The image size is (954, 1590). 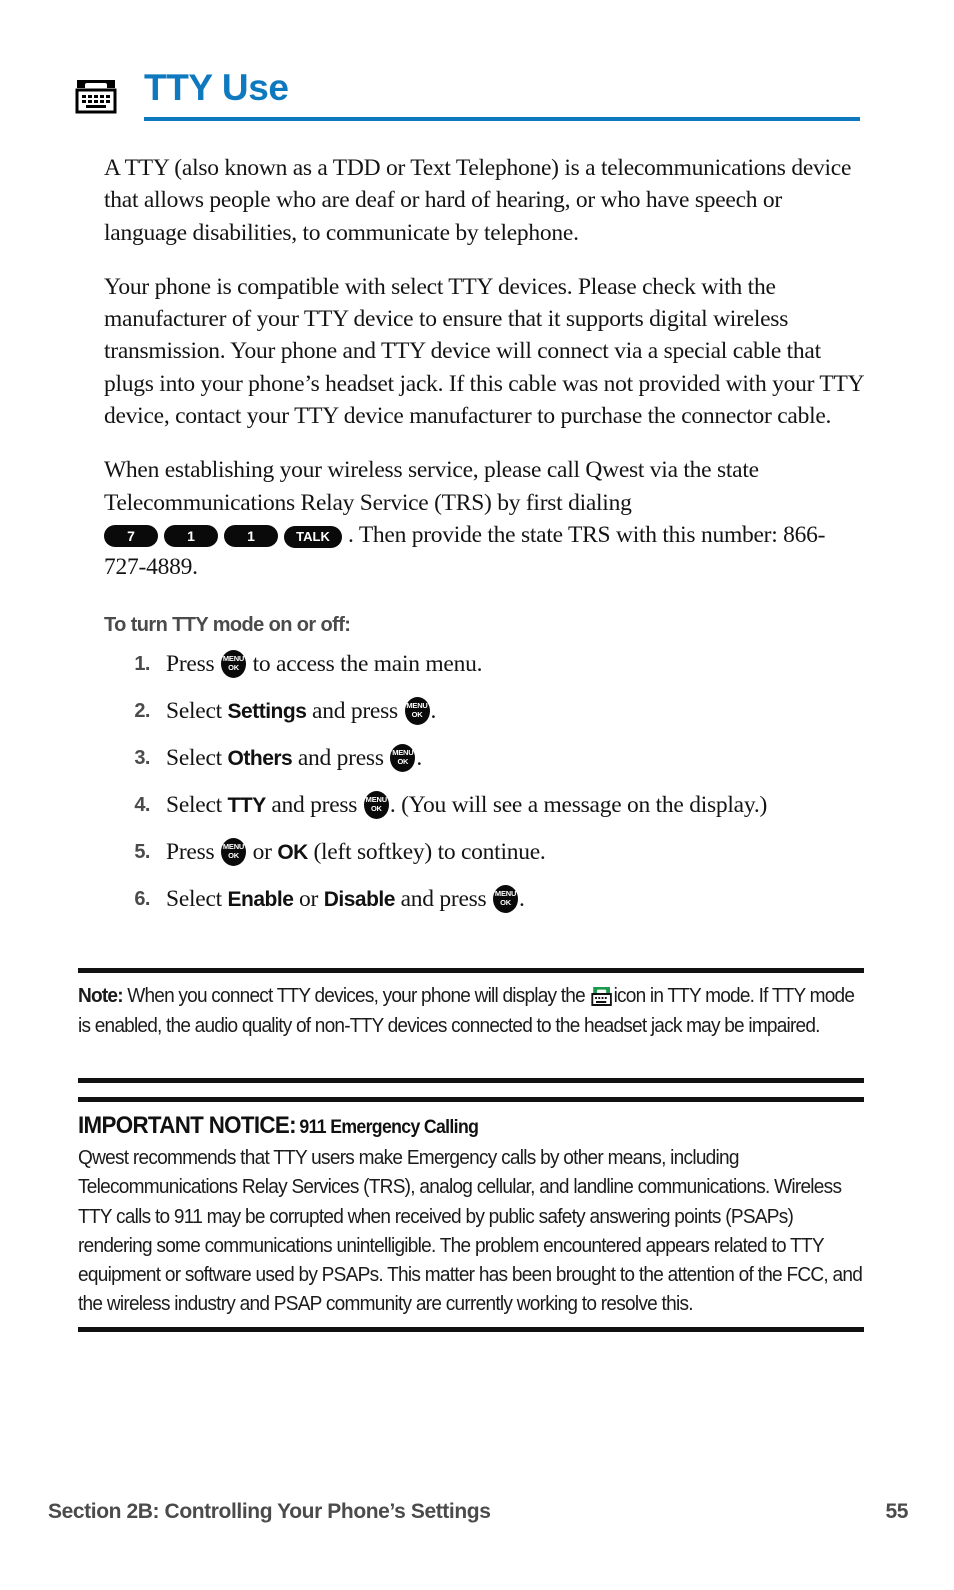 What do you see at coordinates (142, 757) in the screenshot?
I see `step-number: 3.` at bounding box center [142, 757].